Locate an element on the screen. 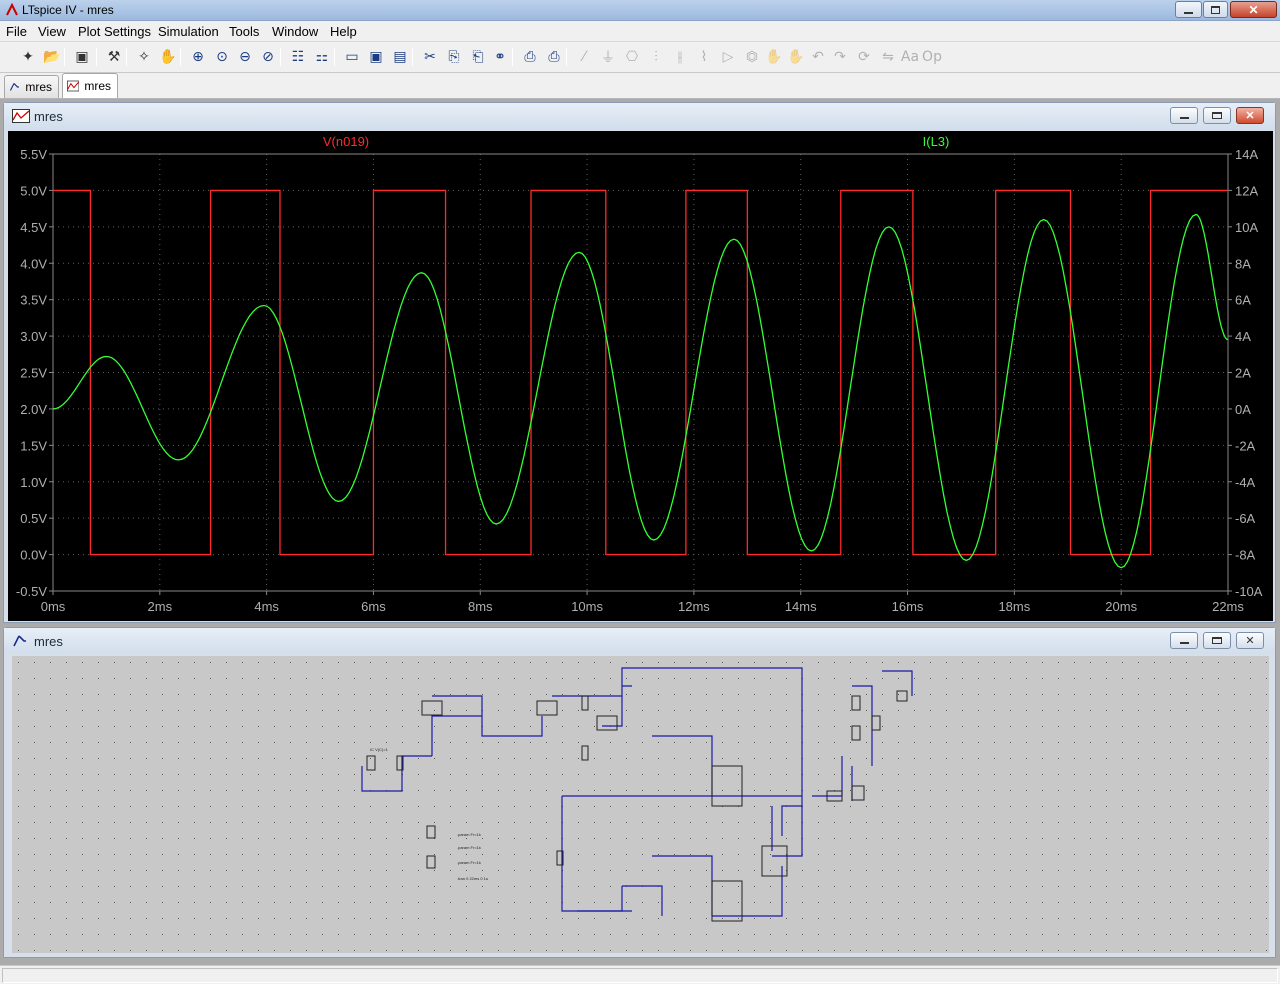  diode-icon: ▷ is located at coordinates (728, 57).